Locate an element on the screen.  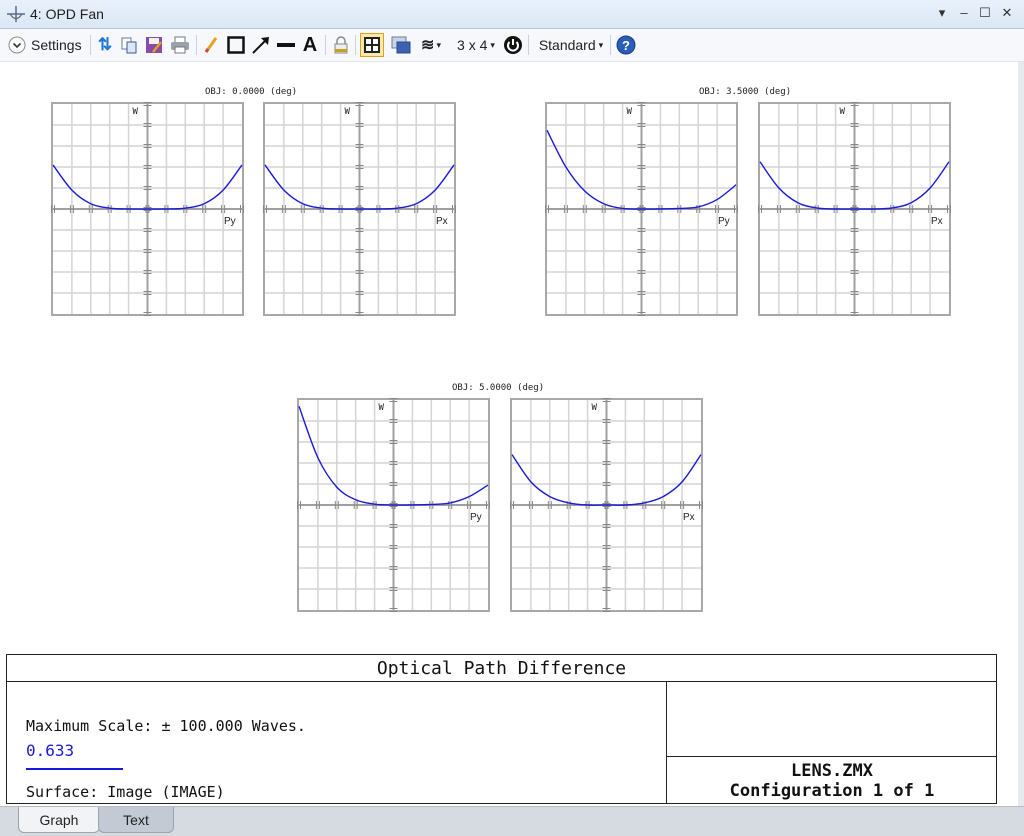
arrow-icon is located at coordinates (261, 45).